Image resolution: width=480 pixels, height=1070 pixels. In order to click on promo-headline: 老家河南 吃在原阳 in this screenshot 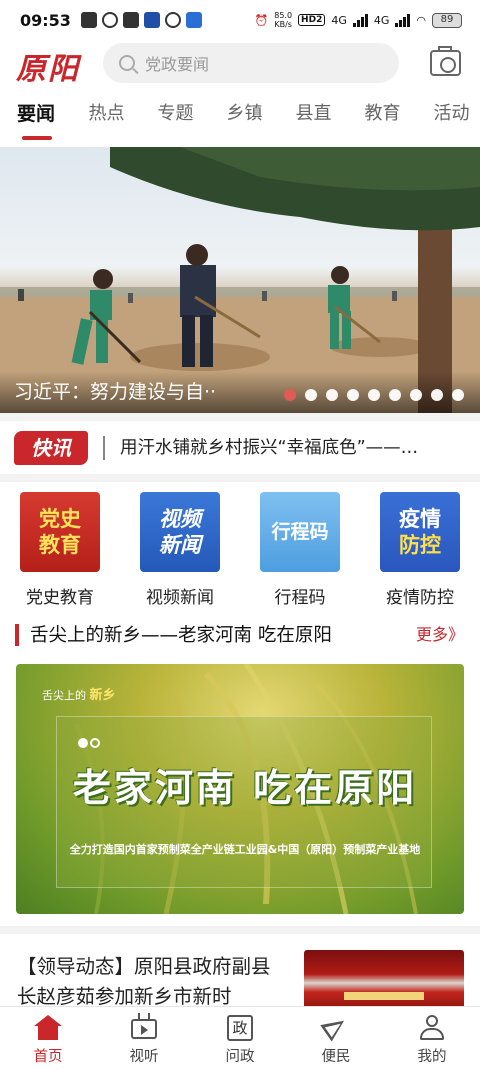, I will do `click(245, 788)`.